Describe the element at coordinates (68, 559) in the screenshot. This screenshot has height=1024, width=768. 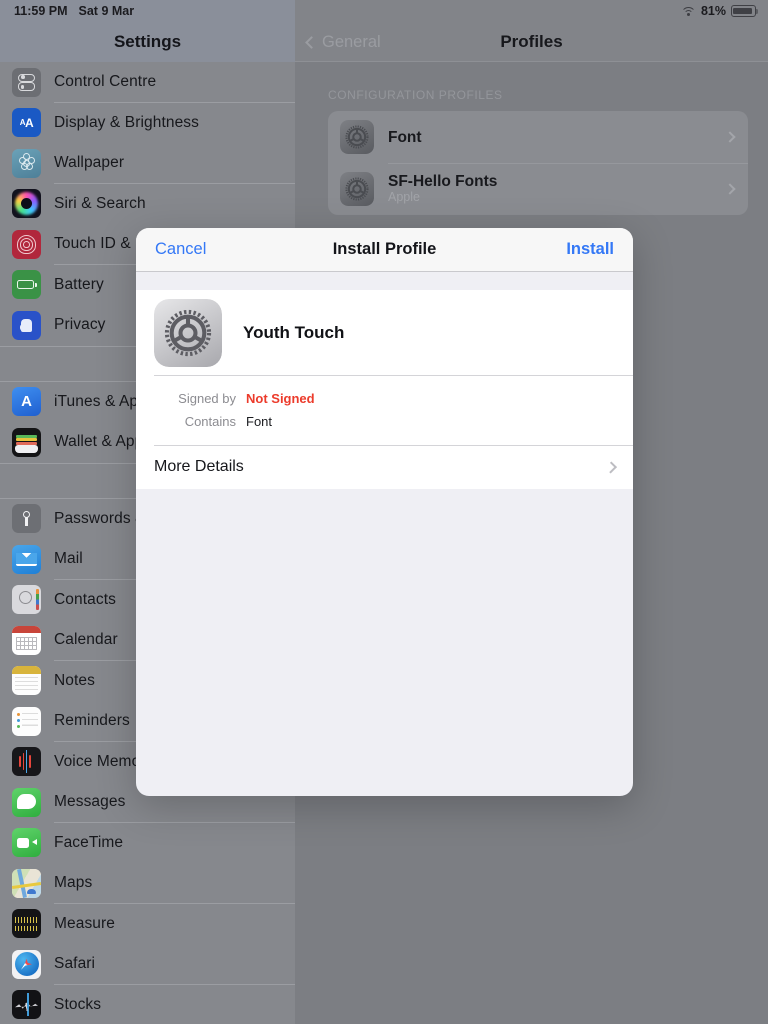
I see `sidebar-item-label: Mail` at that location.